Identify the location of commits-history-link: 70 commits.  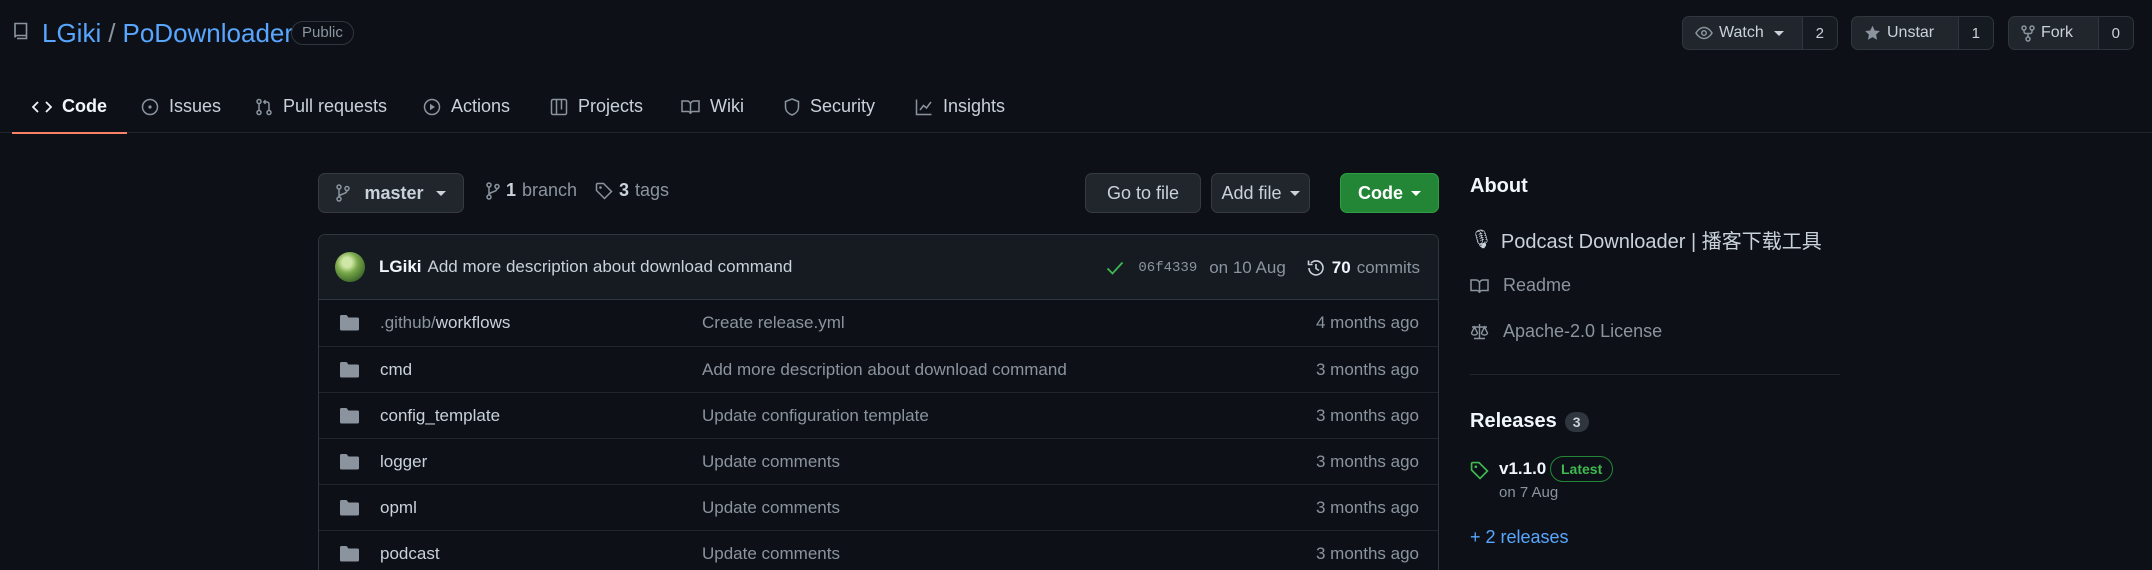
(1363, 268).